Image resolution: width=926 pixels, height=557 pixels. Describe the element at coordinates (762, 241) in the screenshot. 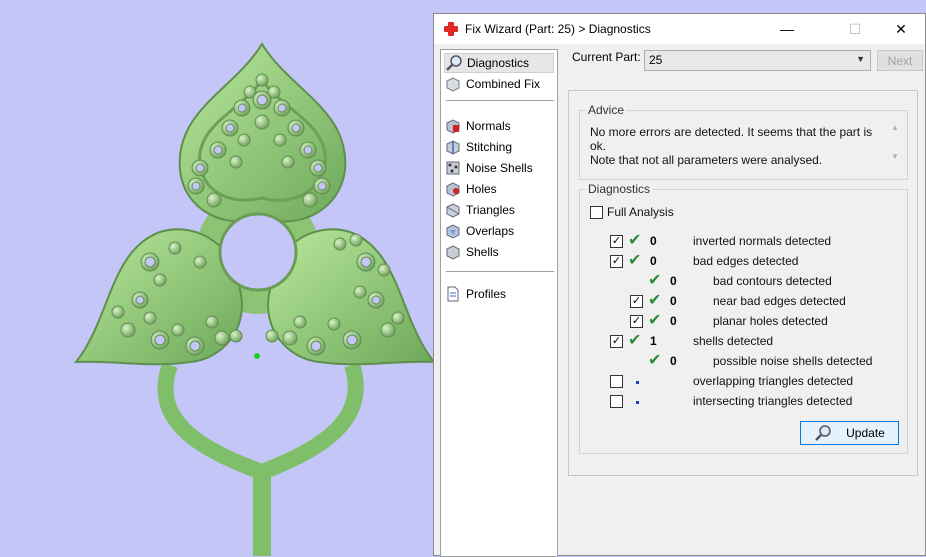

I see `inverted-normals-label: inverted normals detected` at that location.